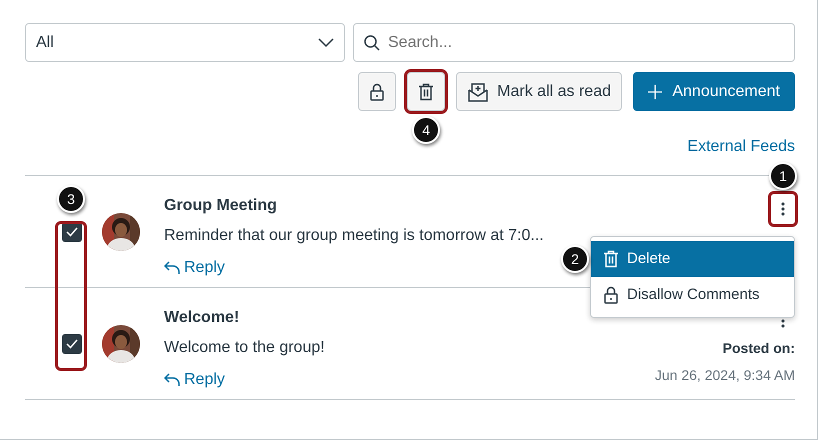  I want to click on external-feeds-link: External Feeds, so click(741, 147).